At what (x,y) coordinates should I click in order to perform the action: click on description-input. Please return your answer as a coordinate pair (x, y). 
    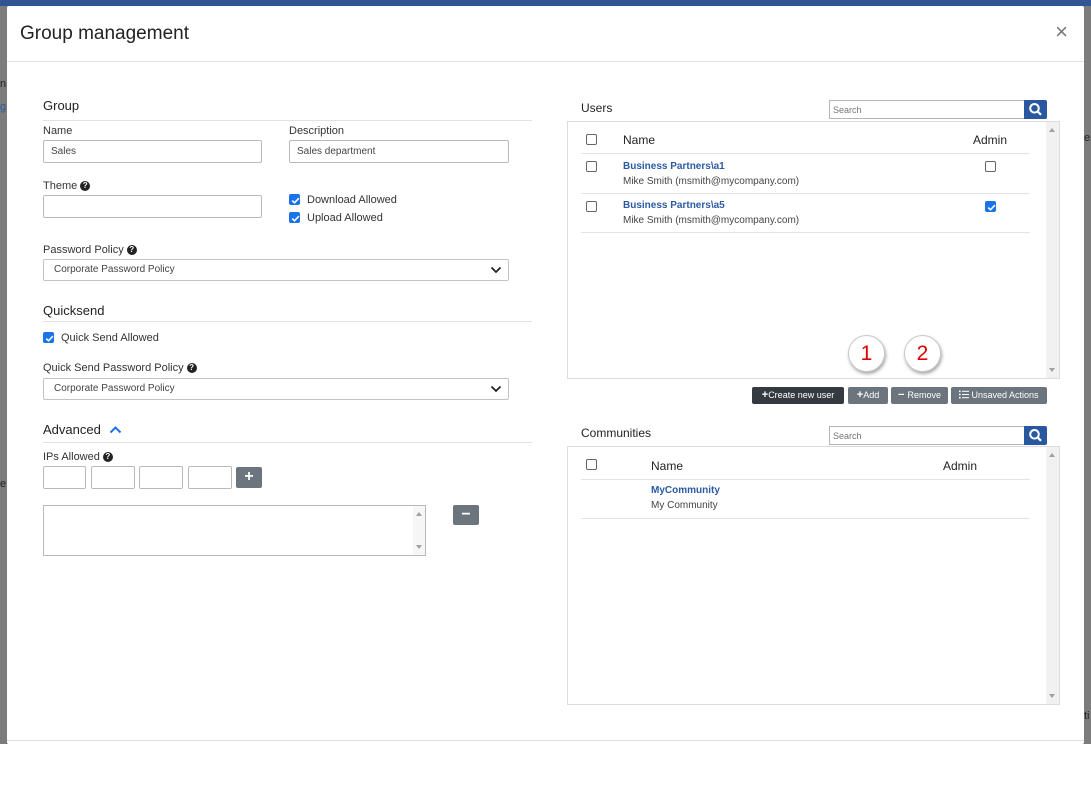
    Looking at the image, I should click on (399, 151).